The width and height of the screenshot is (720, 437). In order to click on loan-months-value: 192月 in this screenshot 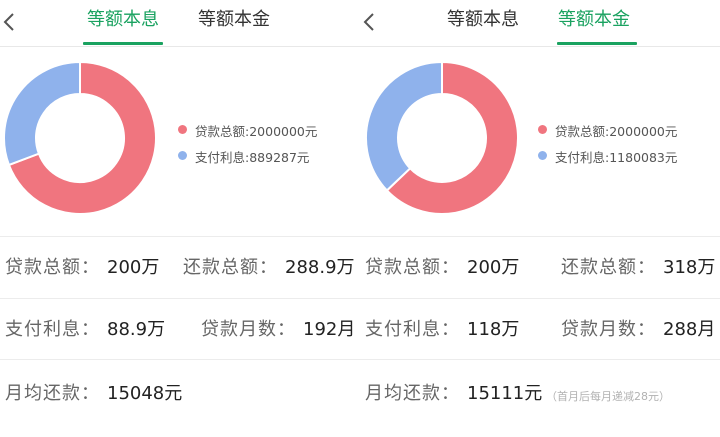, I will do `click(329, 329)`.